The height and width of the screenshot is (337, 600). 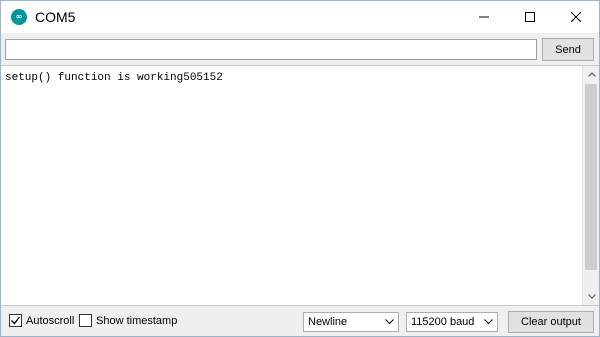 What do you see at coordinates (271, 49) in the screenshot?
I see `serial-send-input` at bounding box center [271, 49].